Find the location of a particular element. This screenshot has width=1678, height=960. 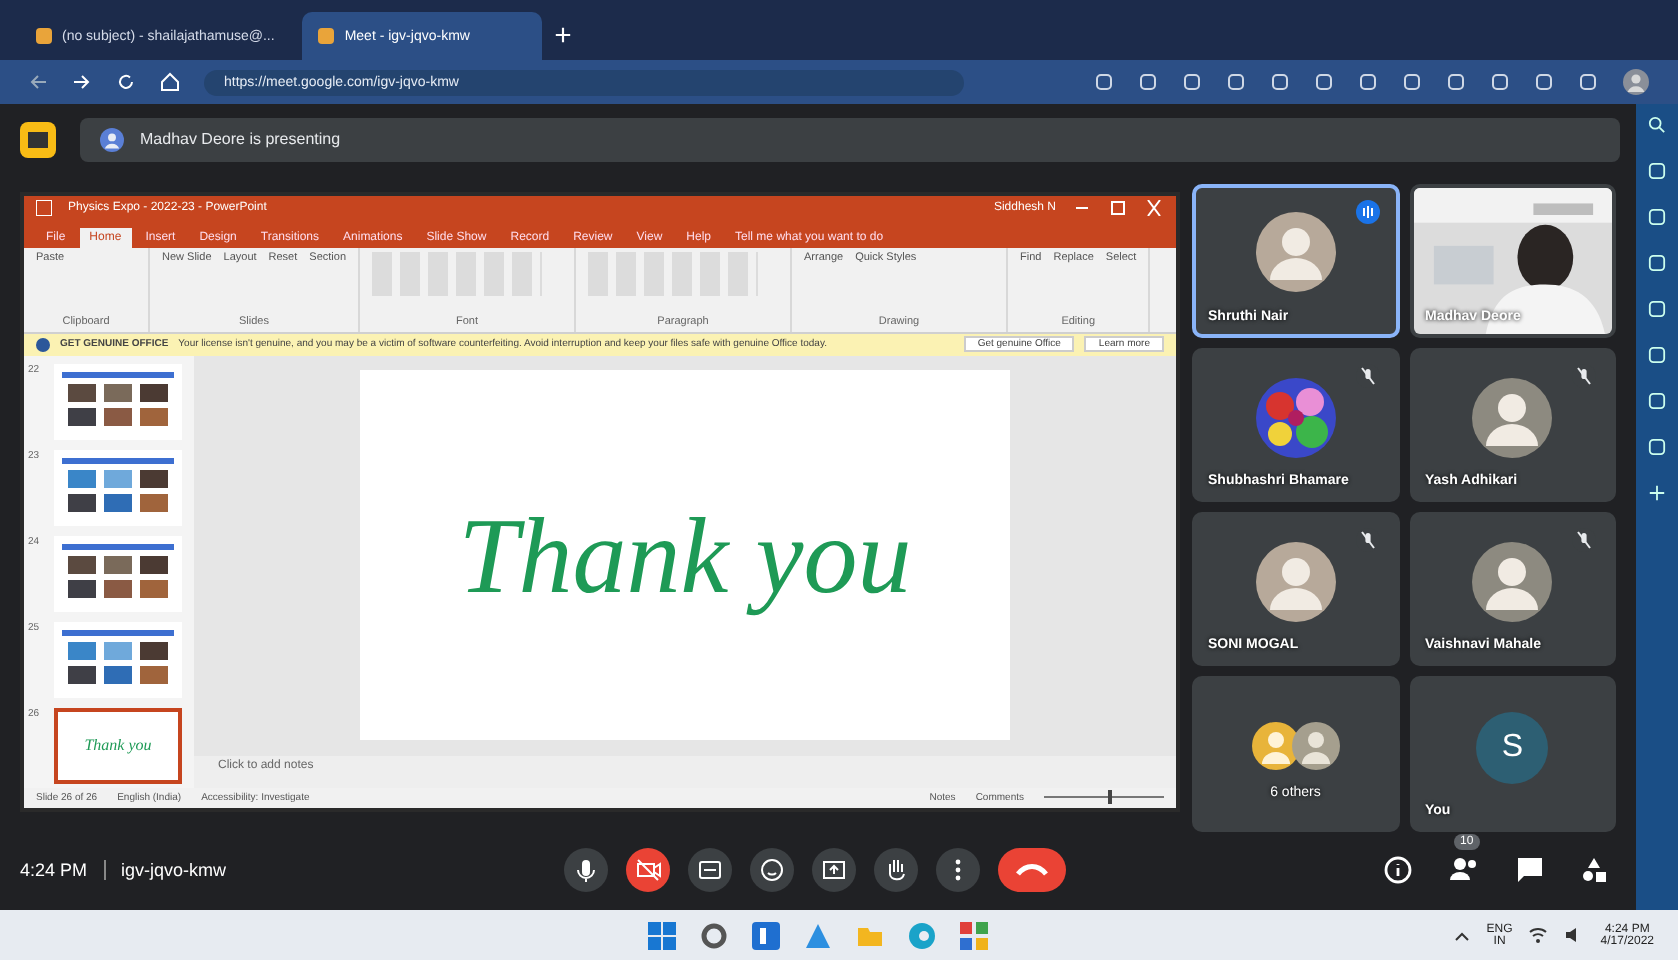

present-icon is located at coordinates (38, 139).